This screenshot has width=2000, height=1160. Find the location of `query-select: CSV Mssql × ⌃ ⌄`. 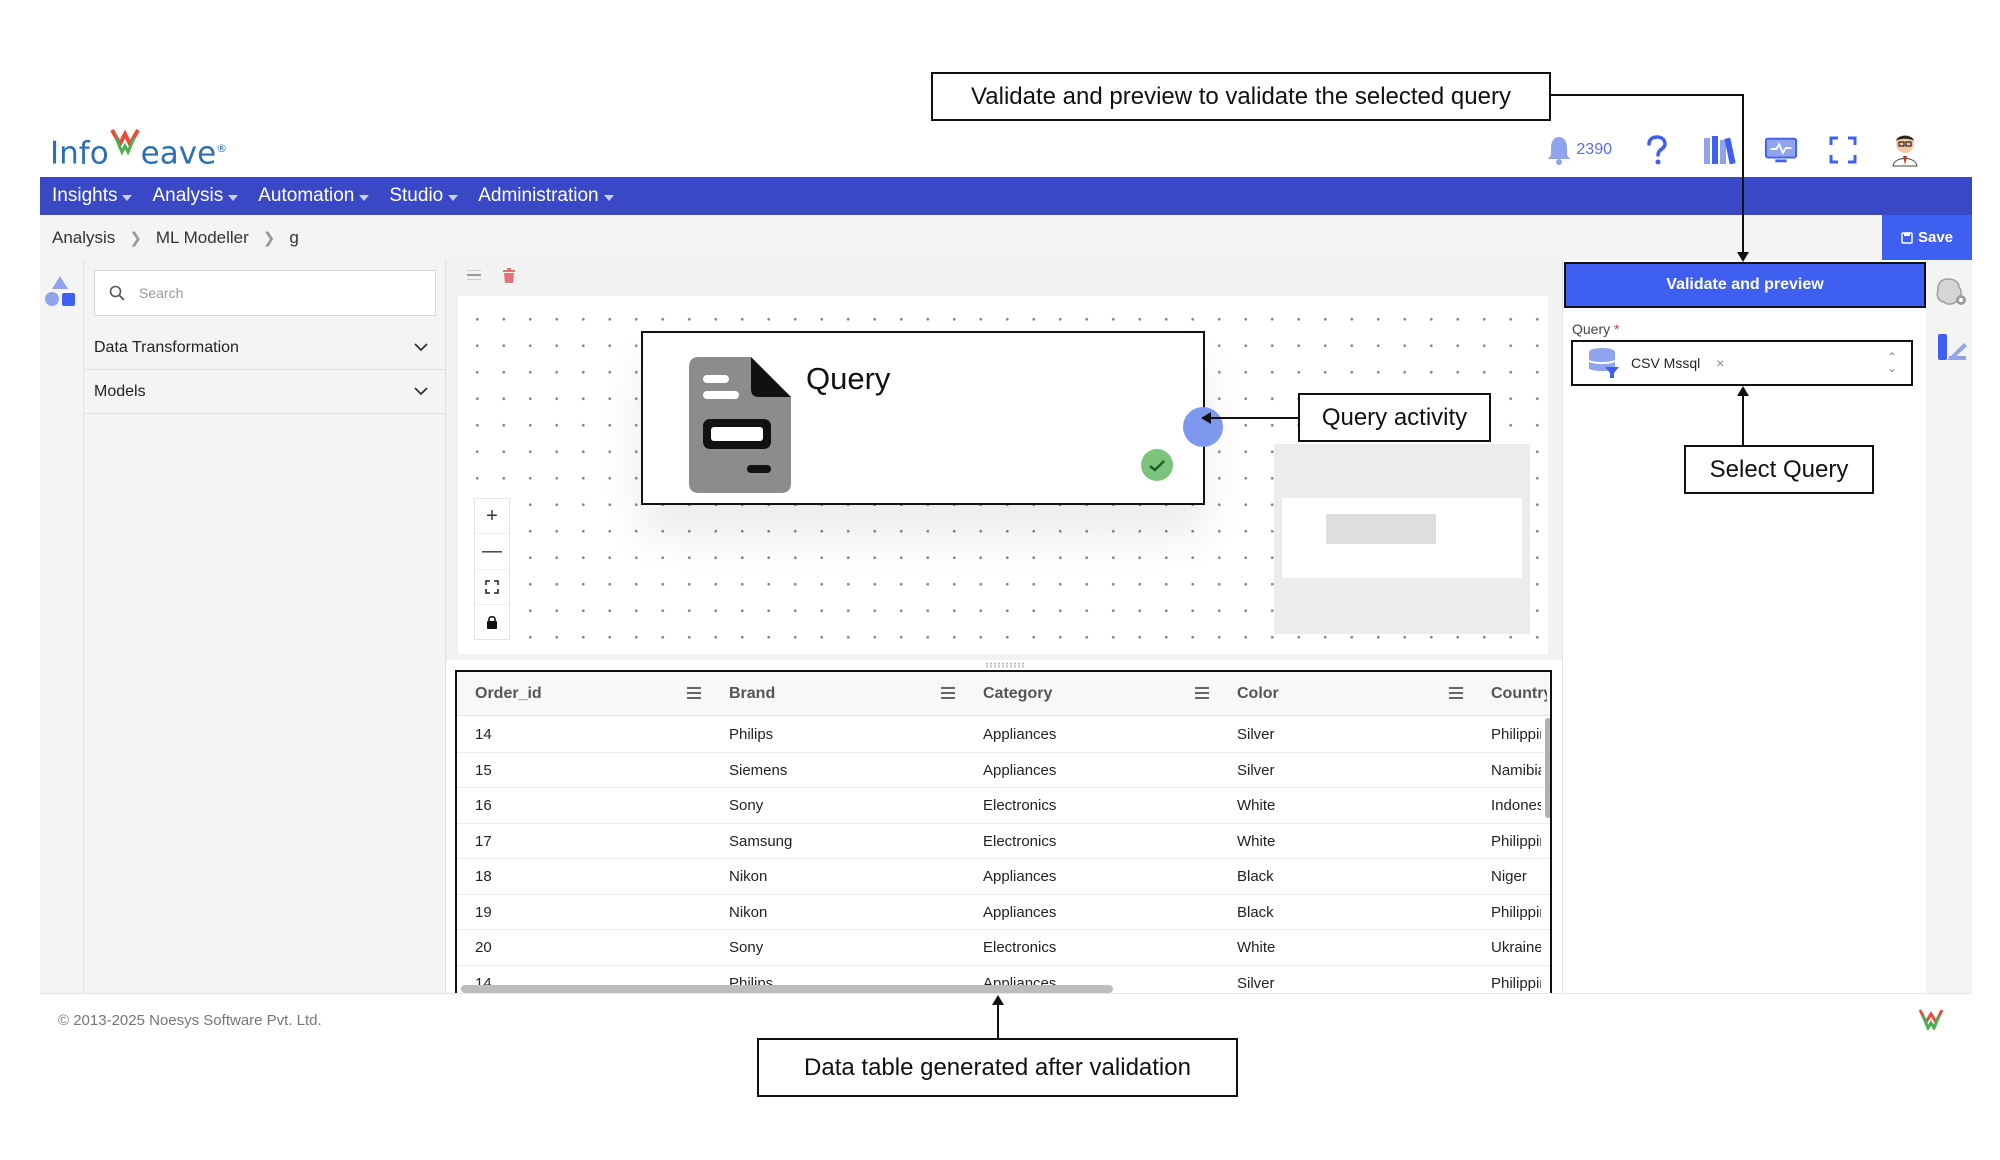

query-select: CSV Mssql × ⌃ ⌄ is located at coordinates (1742, 363).